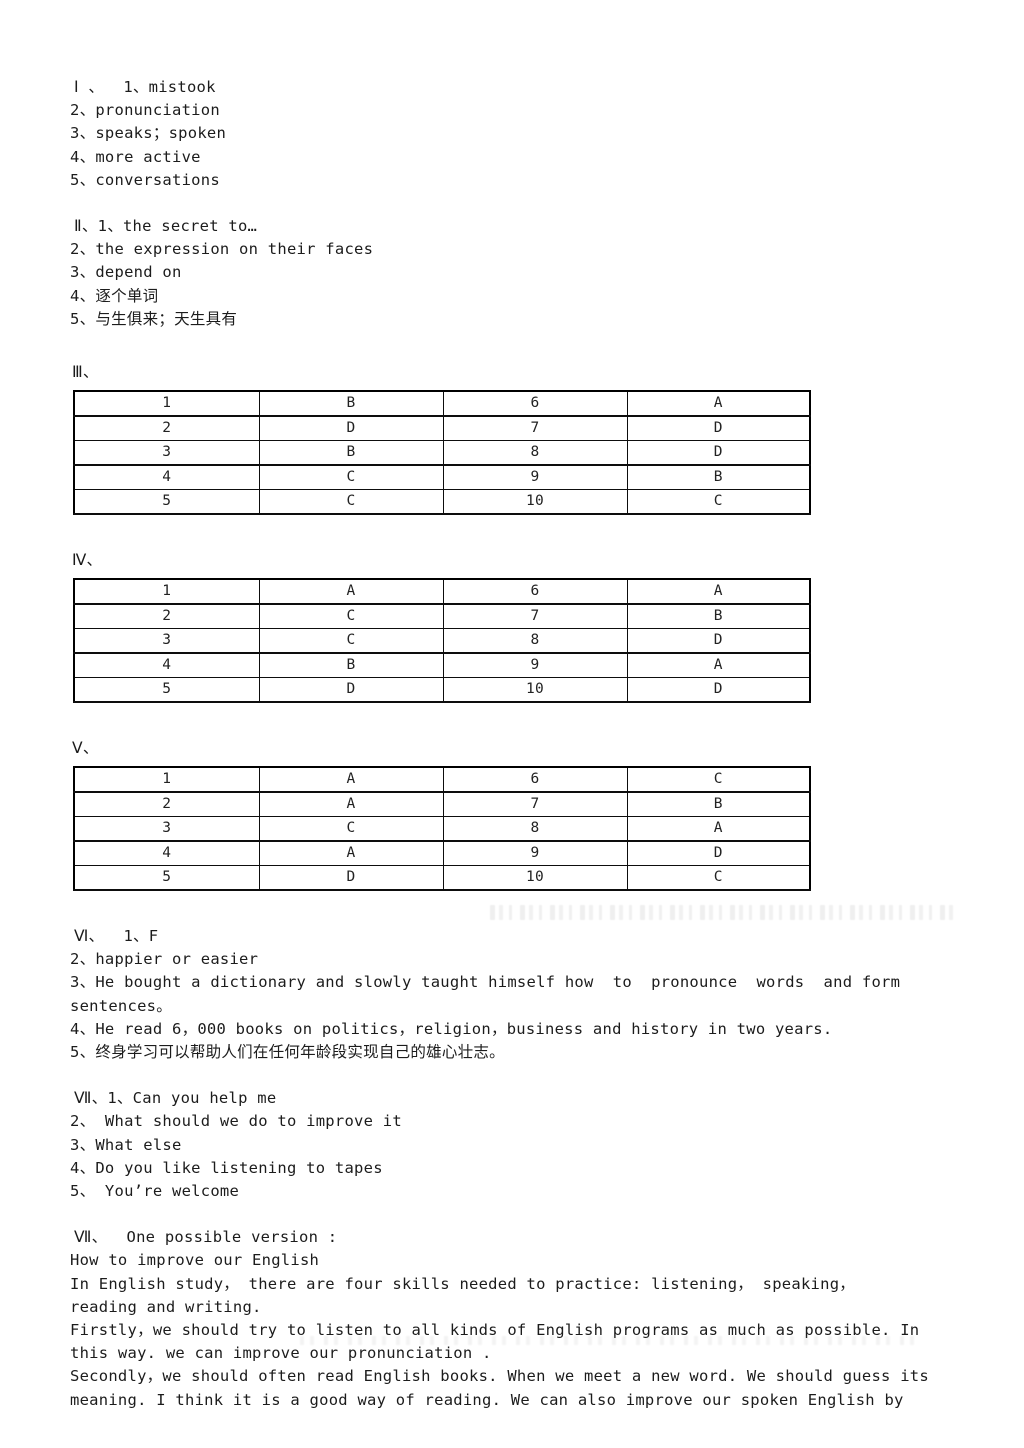 Image resolution: width=1024 pixels, height=1448 pixels. I want to click on essay-title: How to improve our English, so click(195, 1260).